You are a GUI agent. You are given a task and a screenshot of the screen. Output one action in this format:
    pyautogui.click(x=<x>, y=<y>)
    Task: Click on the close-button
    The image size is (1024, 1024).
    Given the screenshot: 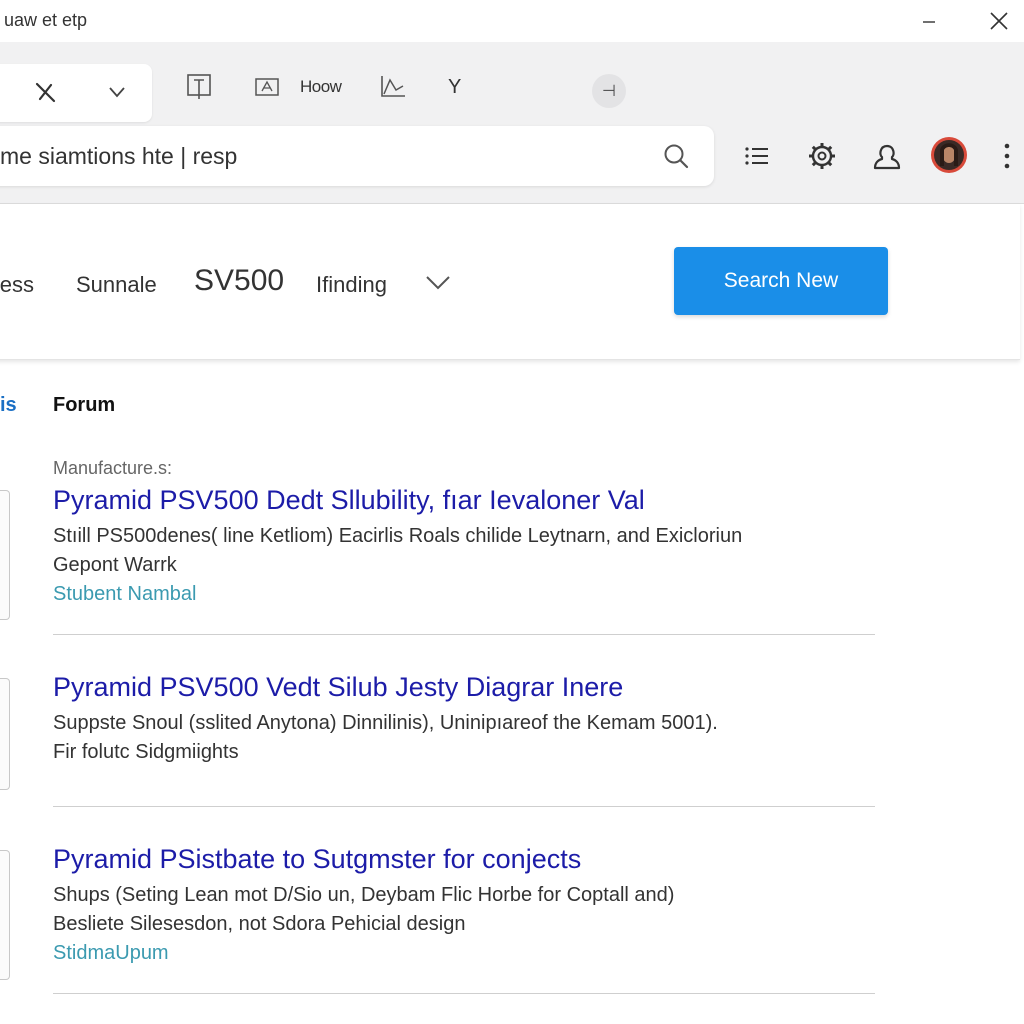 What is the action you would take?
    pyautogui.click(x=996, y=21)
    